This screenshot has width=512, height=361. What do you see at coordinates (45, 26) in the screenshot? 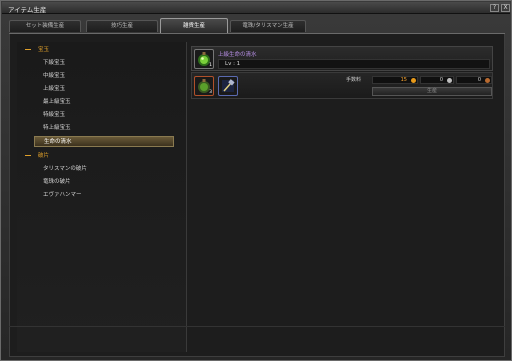
I see `tab-set-equipment: セット装備生産` at bounding box center [45, 26].